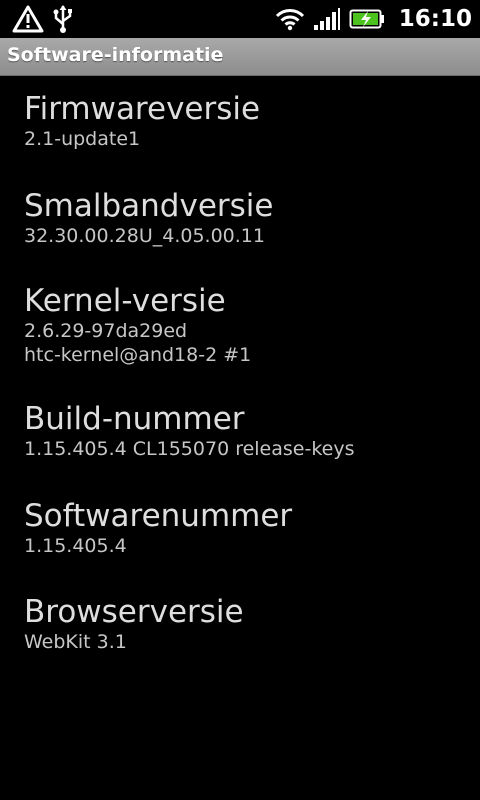 This screenshot has height=800, width=480. Describe the element at coordinates (75, 642) in the screenshot. I see `item-value: WebKit 3.1` at that location.